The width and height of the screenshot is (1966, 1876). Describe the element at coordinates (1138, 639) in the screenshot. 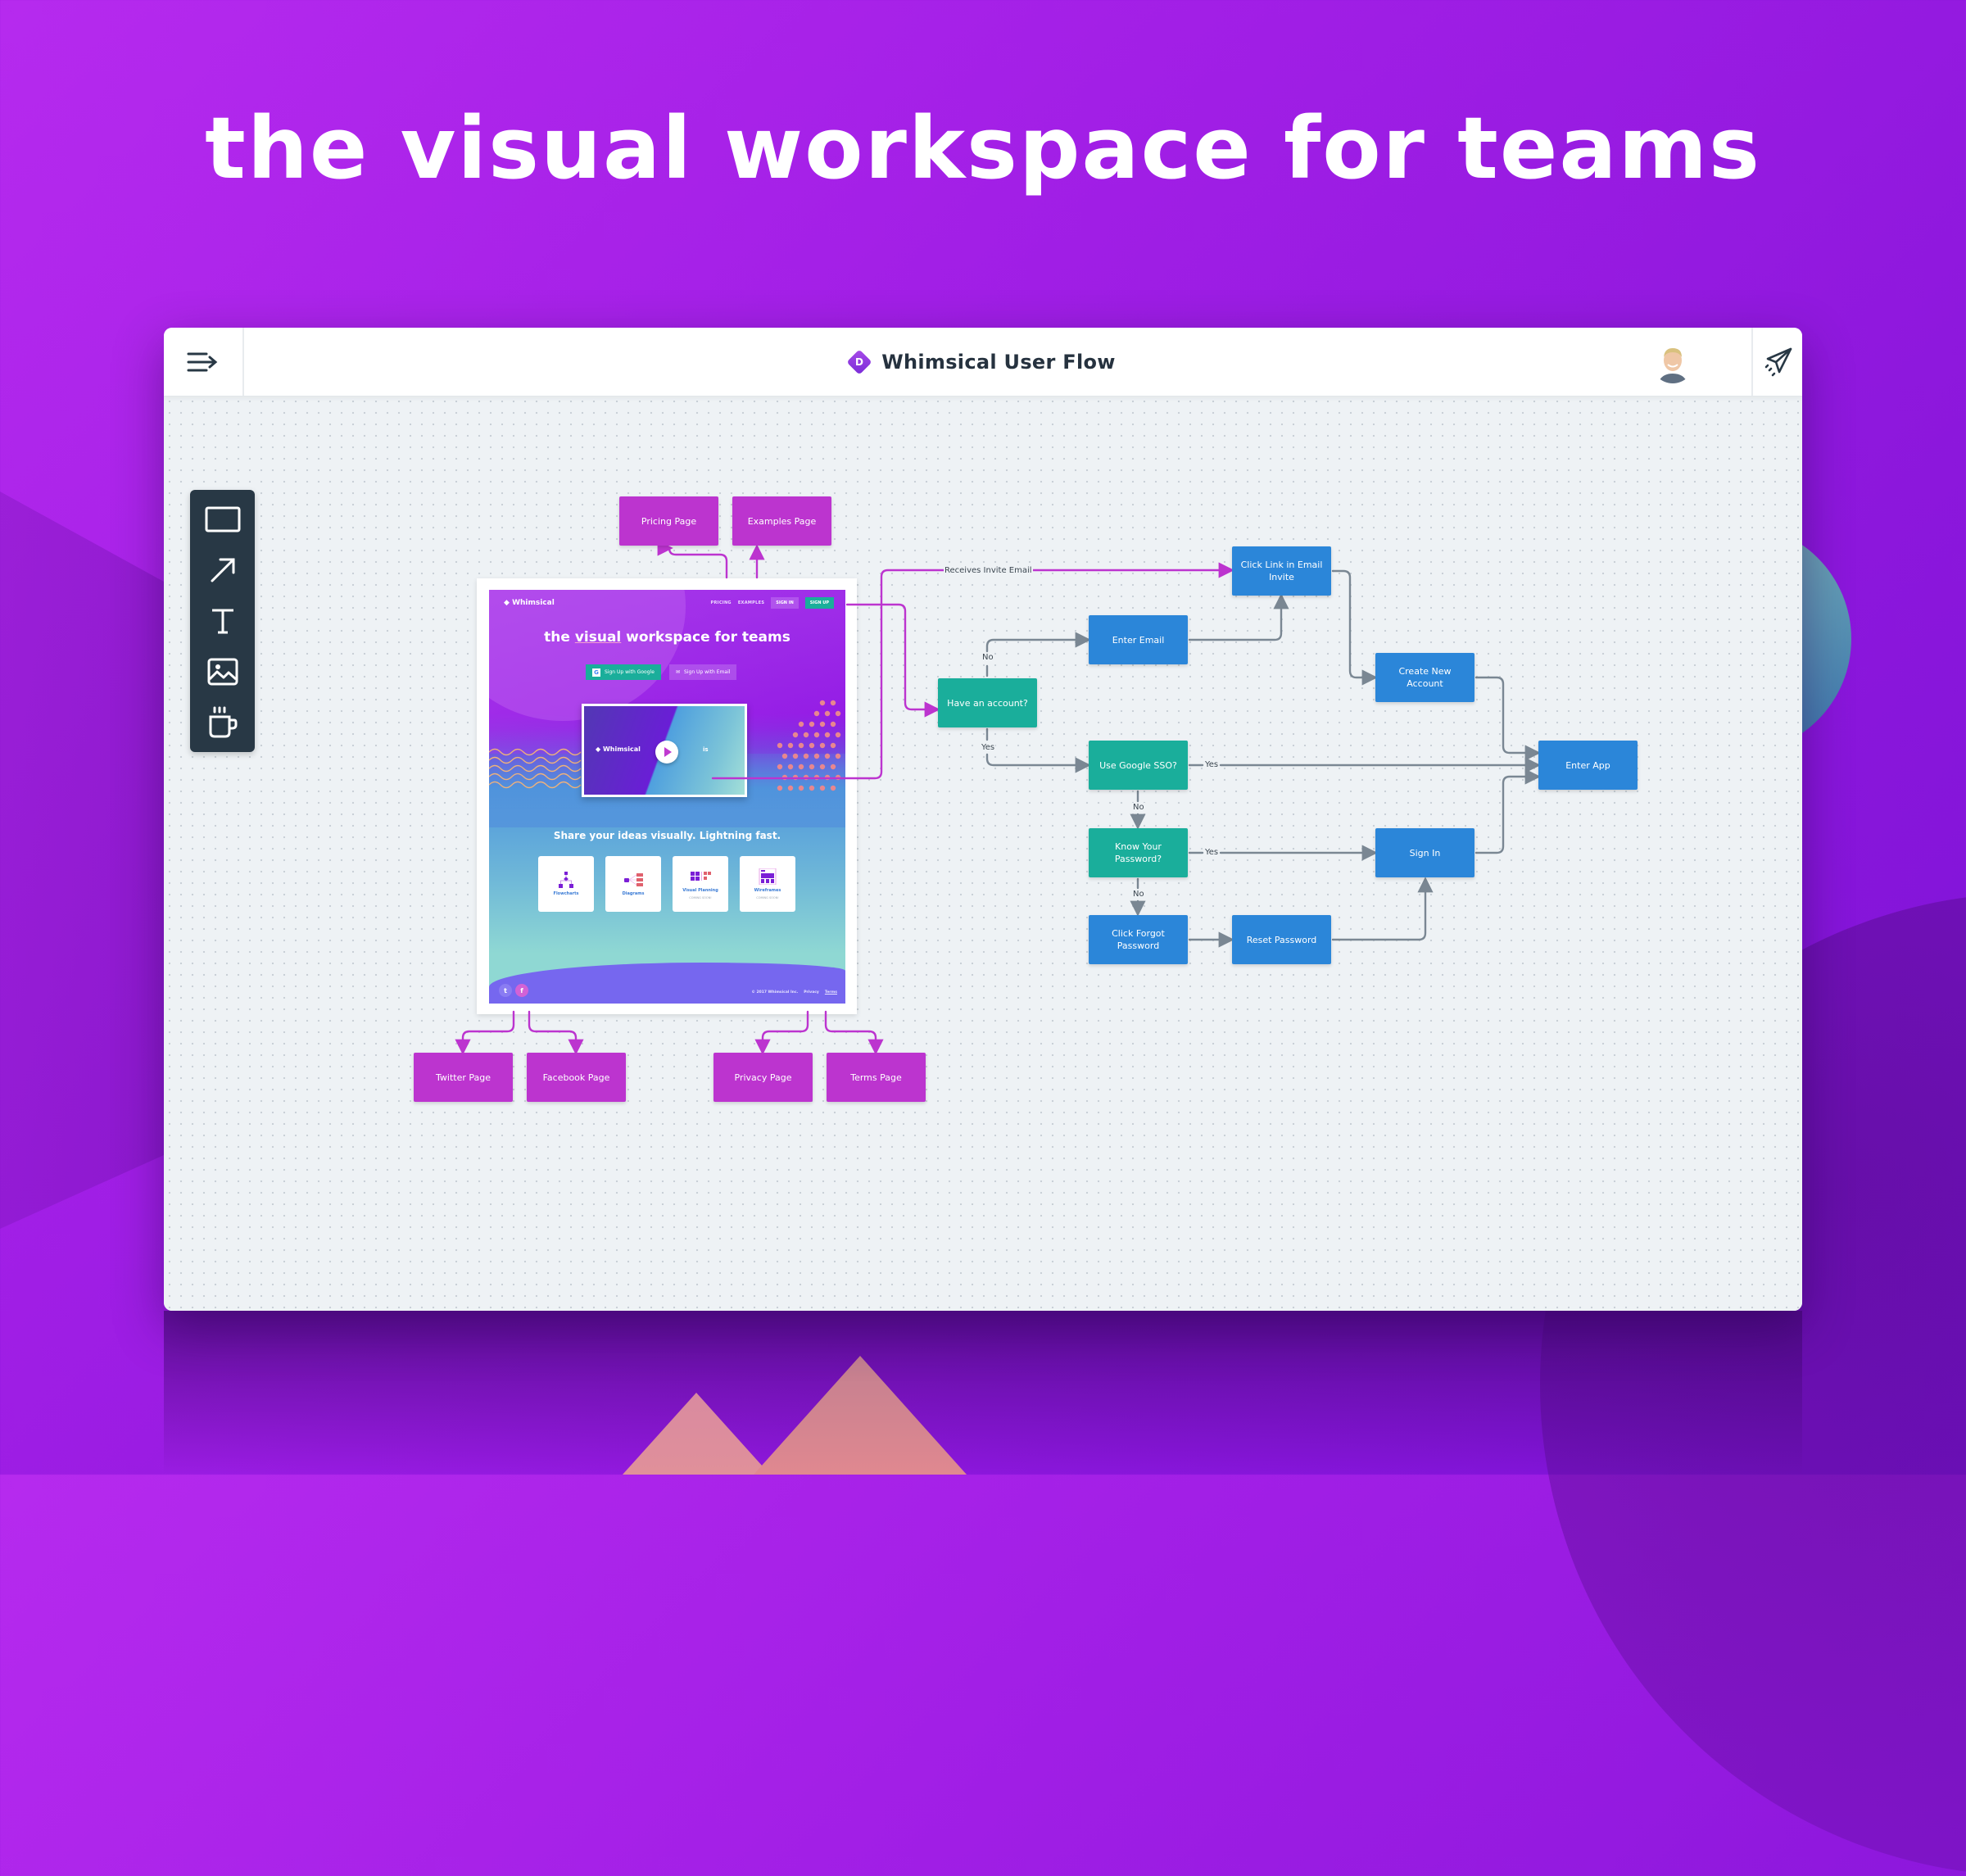

I see `node-enter-email: Enter Email` at that location.